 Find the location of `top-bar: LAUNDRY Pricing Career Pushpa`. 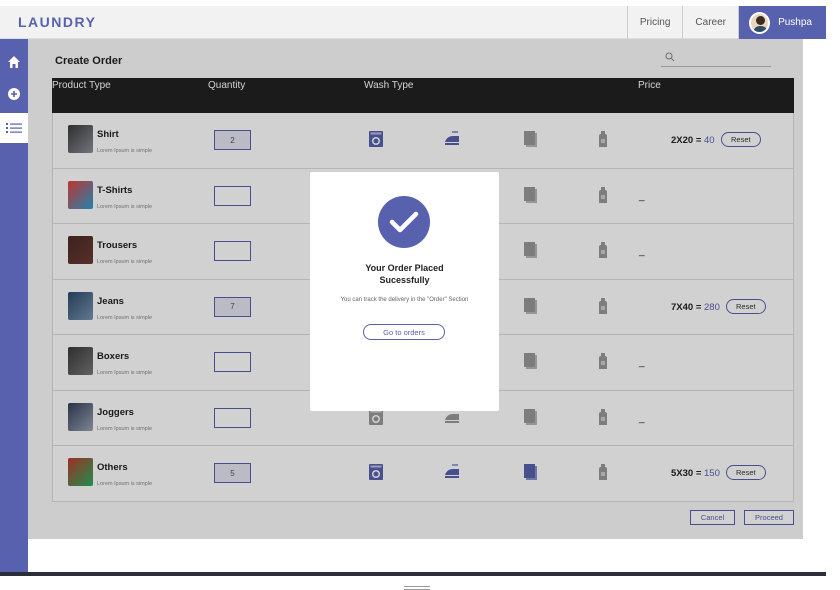

top-bar: LAUNDRY Pricing Career Pushpa is located at coordinates (413, 22).